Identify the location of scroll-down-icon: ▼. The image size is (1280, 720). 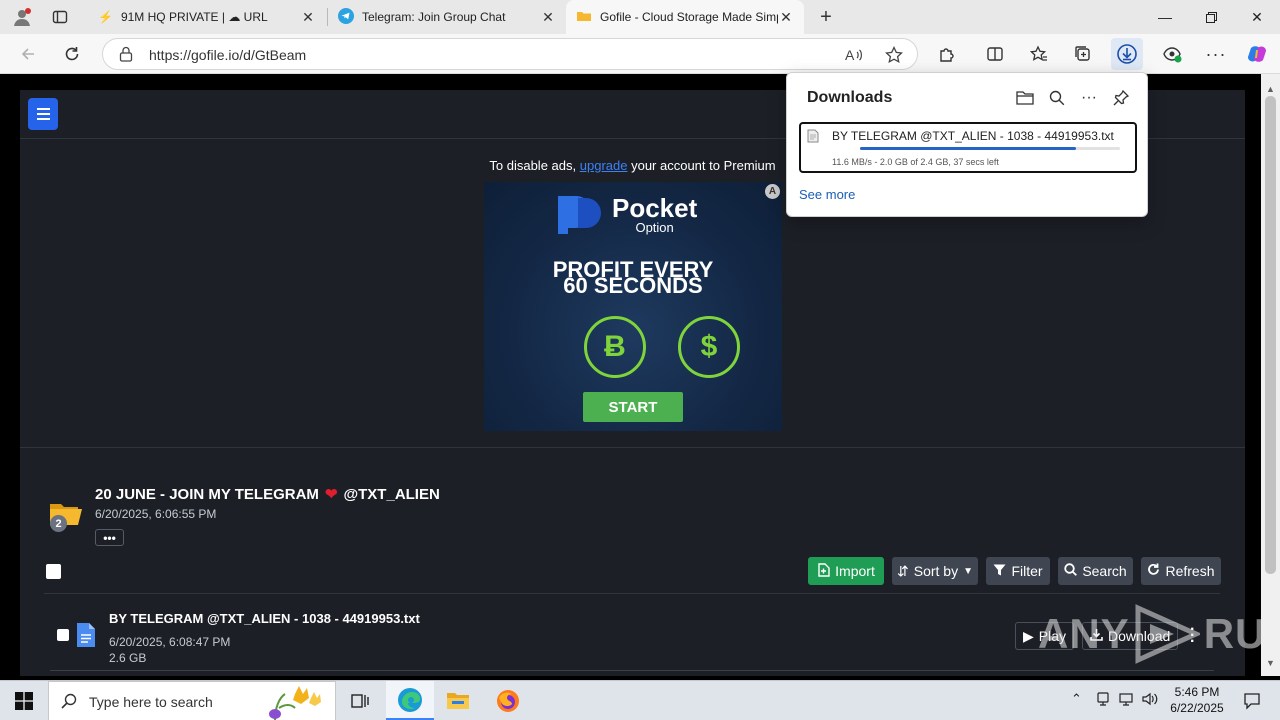
(1270, 663).